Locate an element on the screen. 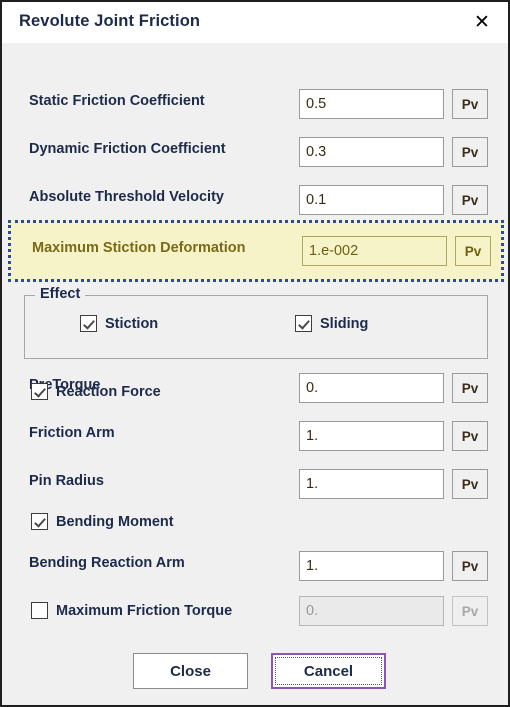 Image resolution: width=510 pixels, height=707 pixels. input-dynamic-friction-coefficient: 0.3 is located at coordinates (371, 152).